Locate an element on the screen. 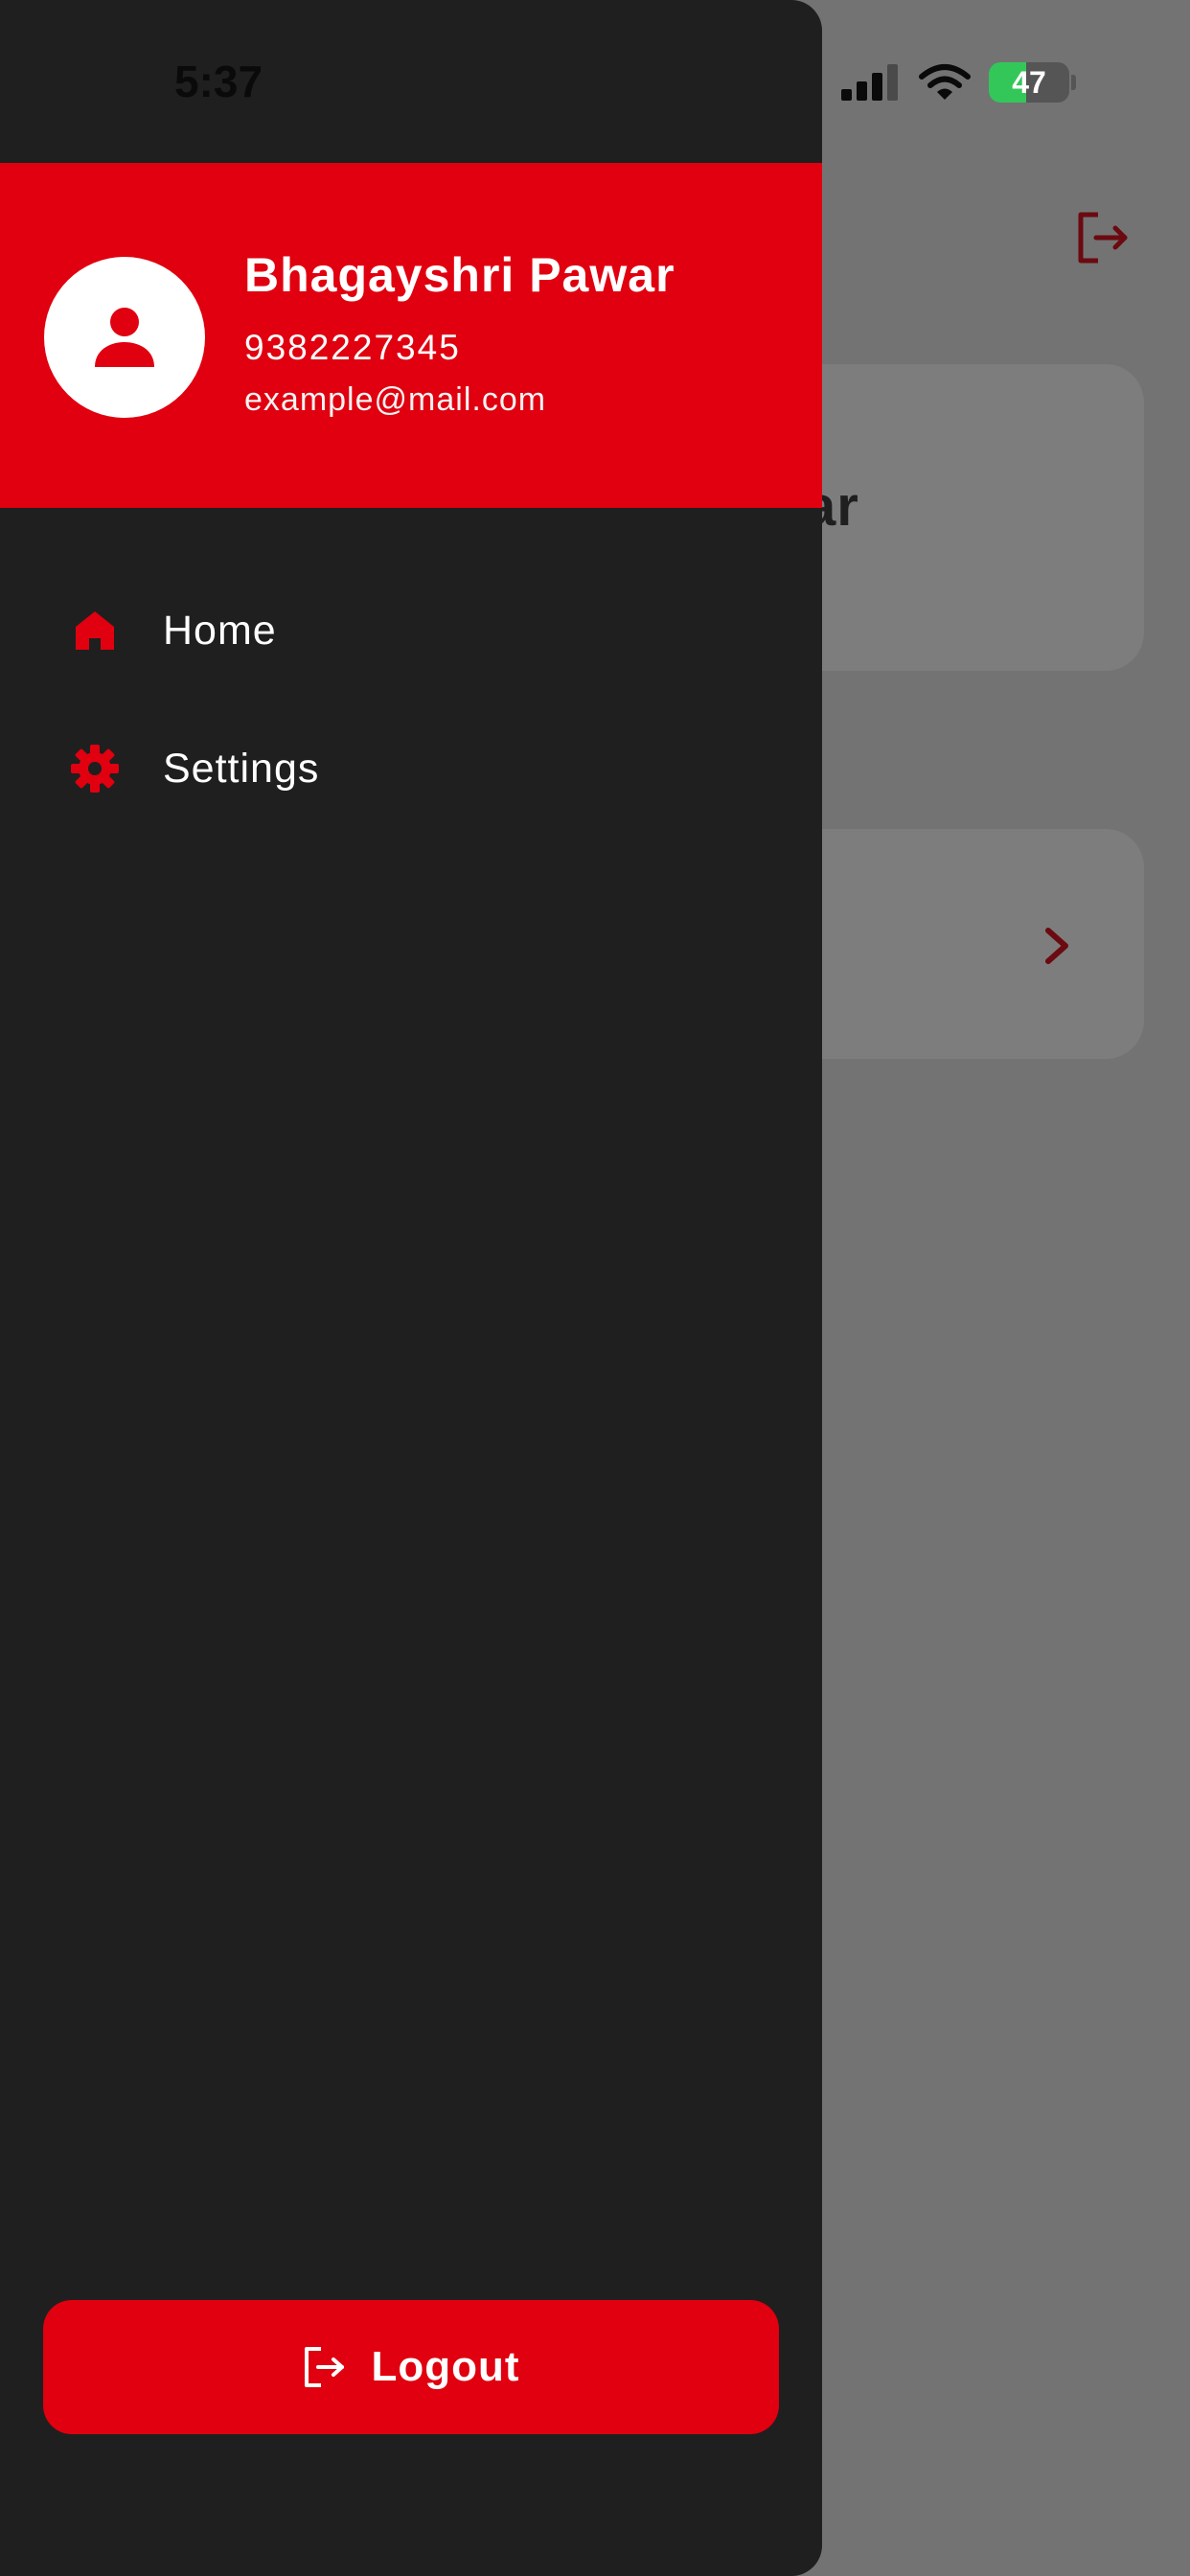 The height and width of the screenshot is (2576, 1190). battery-level: 47 is located at coordinates (1029, 82).